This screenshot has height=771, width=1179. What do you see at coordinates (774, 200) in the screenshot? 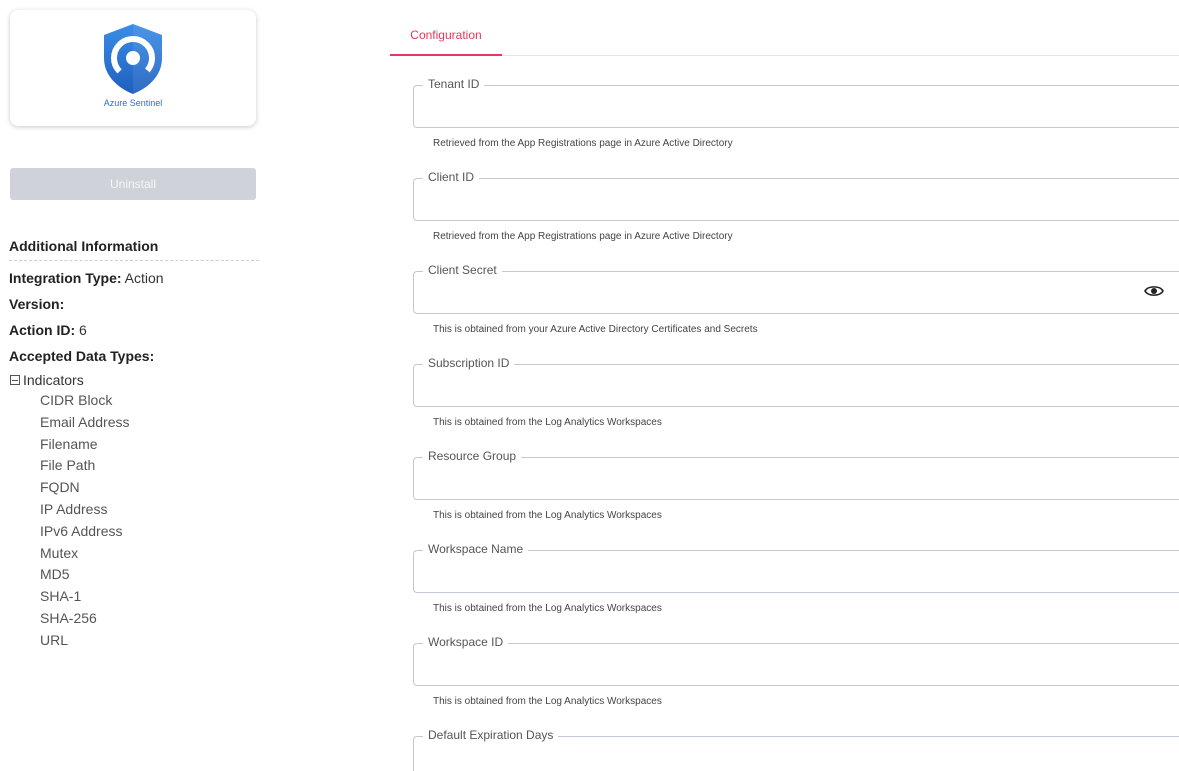
I see `client-id-input` at bounding box center [774, 200].